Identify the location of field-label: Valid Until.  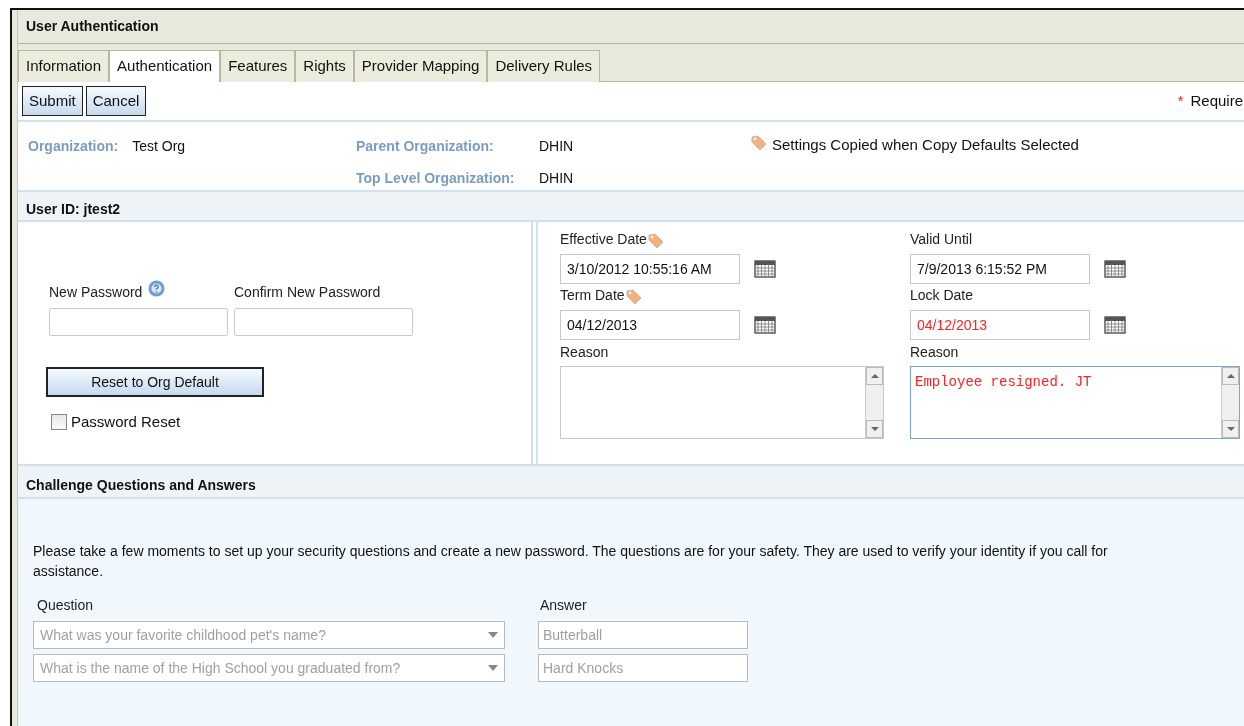
(941, 239).